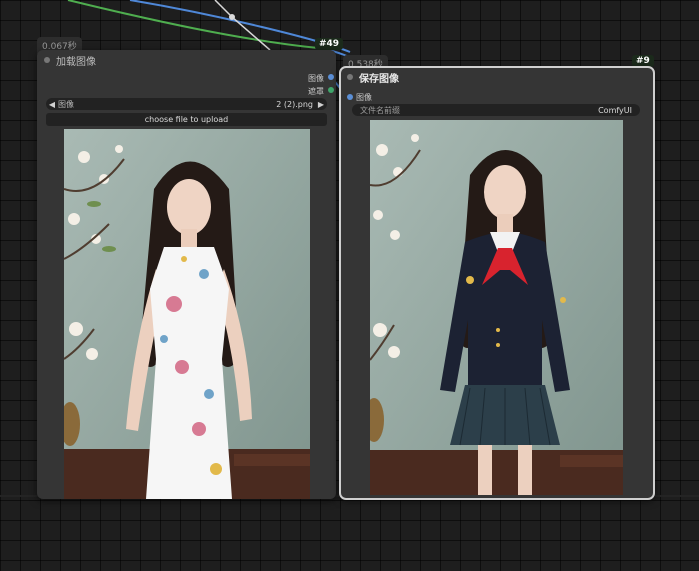 The height and width of the screenshot is (571, 699). I want to click on output-slot-image, so click(331, 77).